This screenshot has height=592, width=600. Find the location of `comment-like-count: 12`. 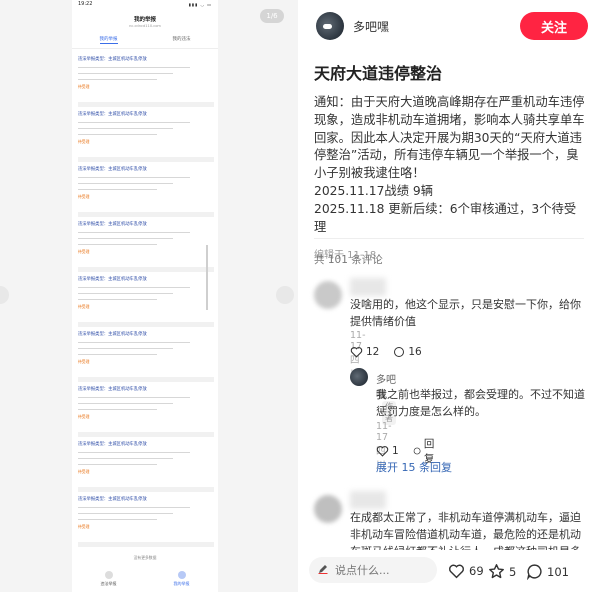

comment-like-count: 12 is located at coordinates (373, 352).